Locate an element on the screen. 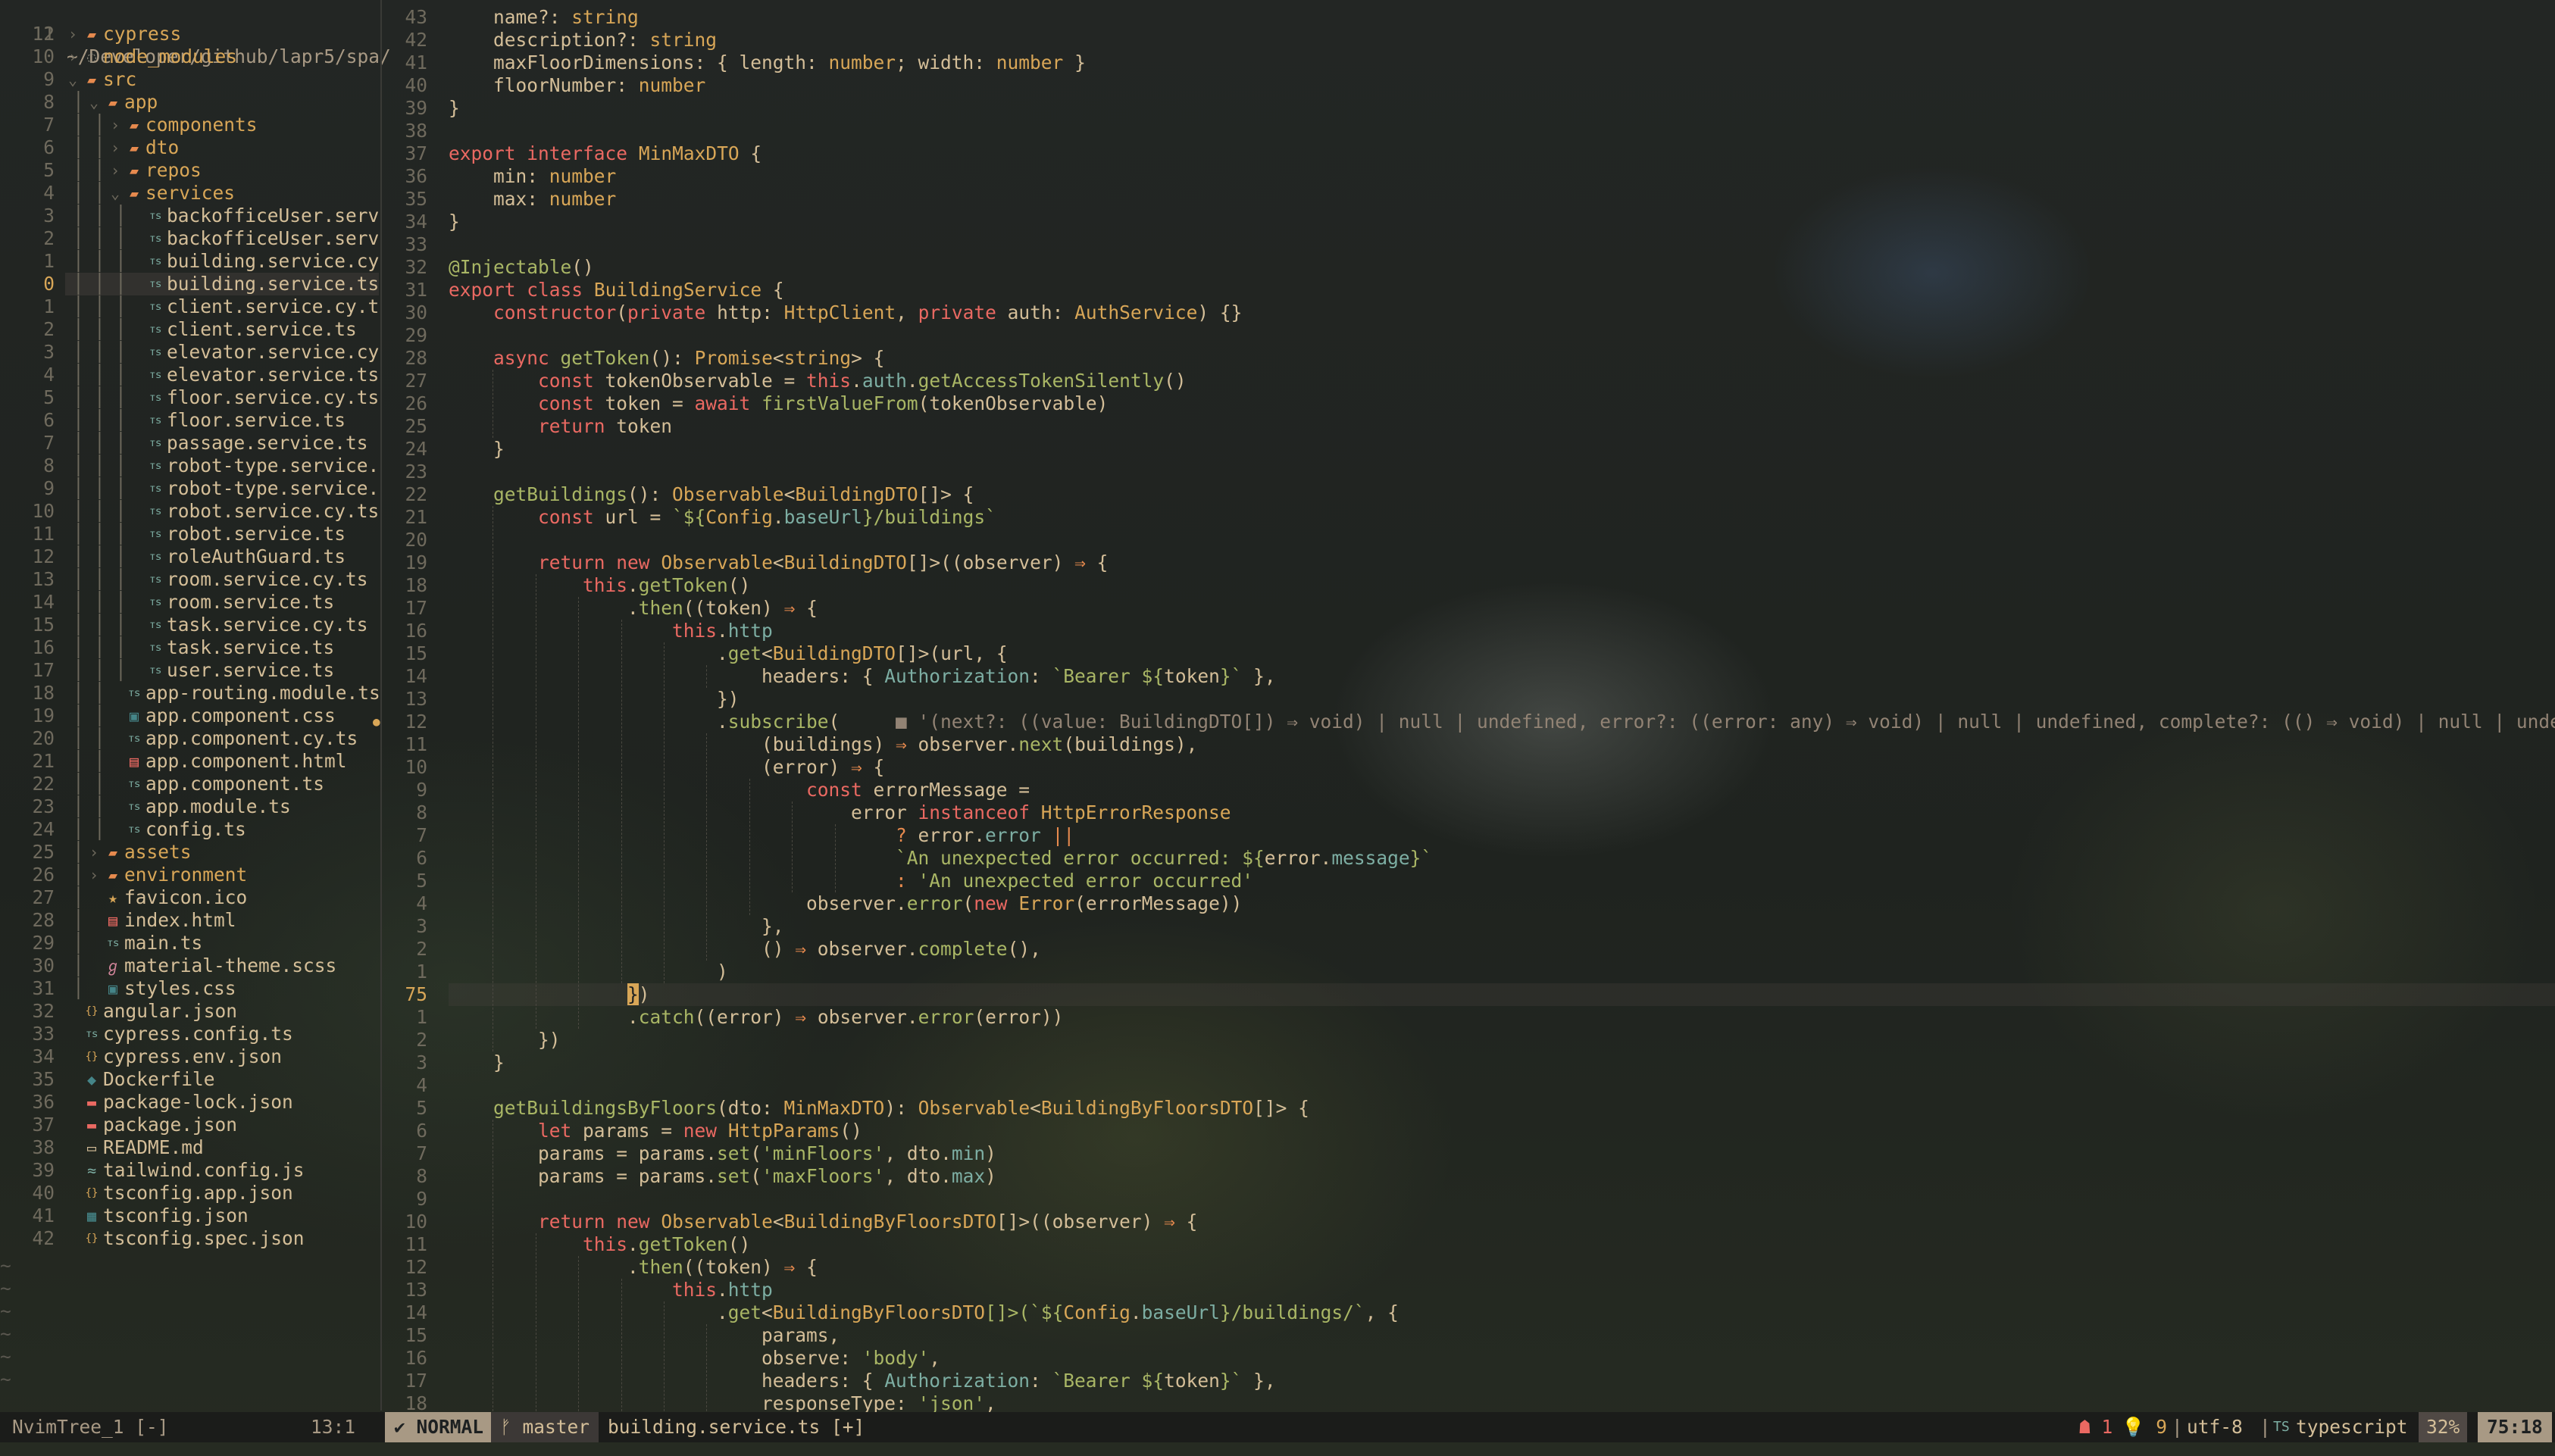 Image resolution: width=2555 pixels, height=1456 pixels. code-text: observer.error(new Error(errorMessage)) is located at coordinates (845, 903).